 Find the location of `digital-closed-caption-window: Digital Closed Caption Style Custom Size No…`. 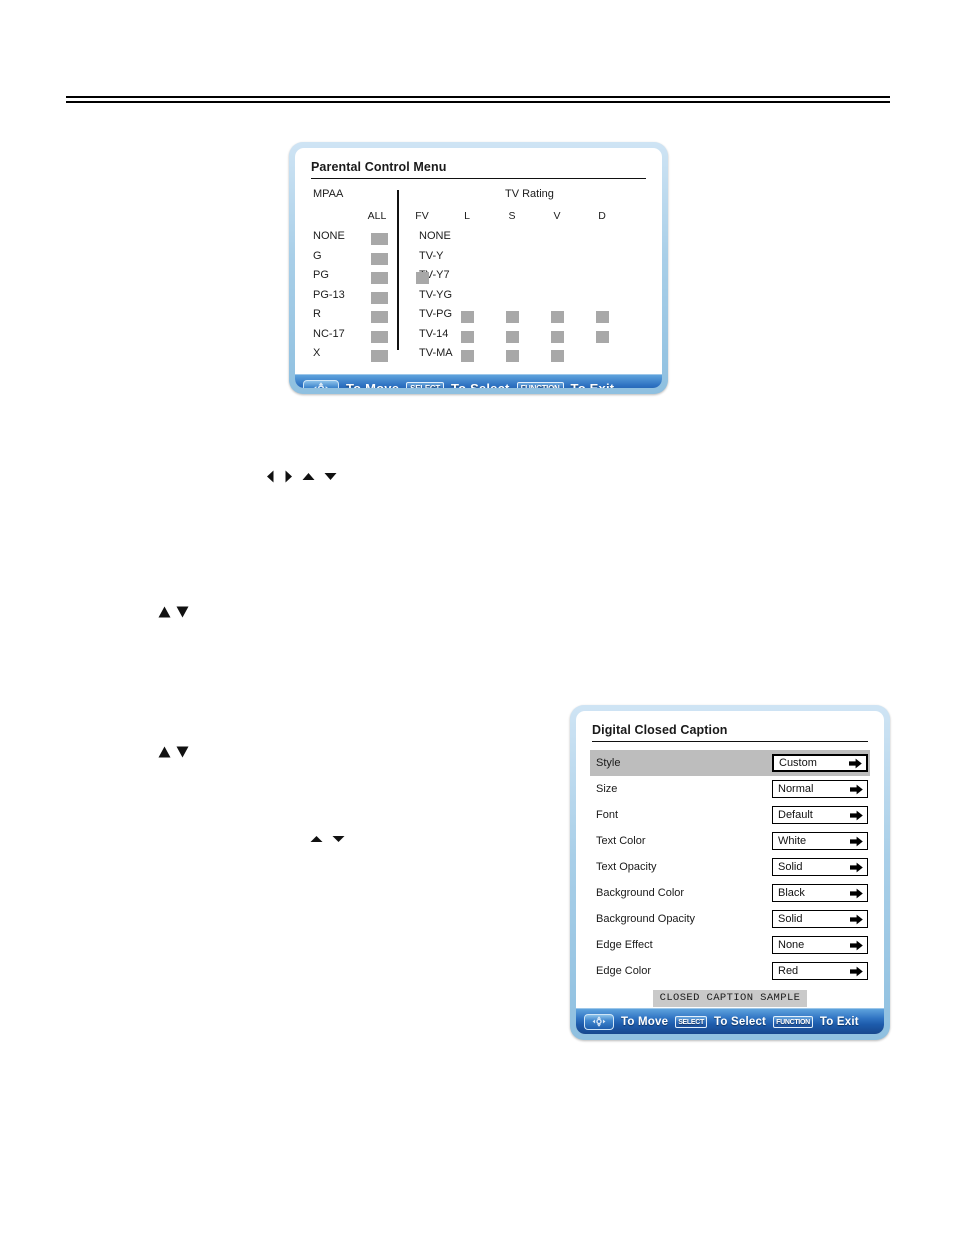

digital-closed-caption-window: Digital Closed Caption Style Custom Size No… is located at coordinates (730, 872).